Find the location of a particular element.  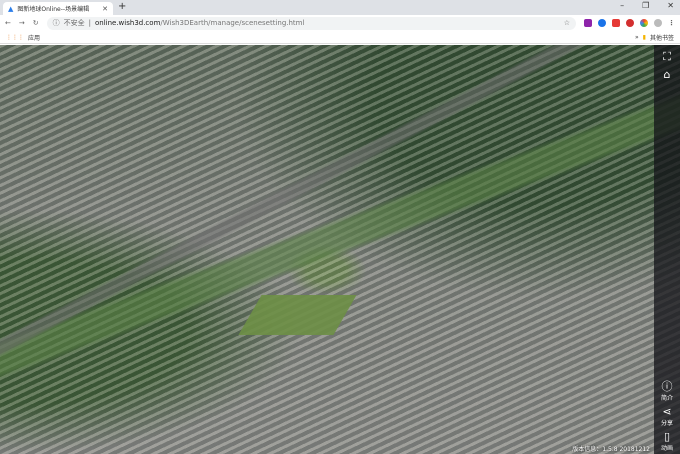

folder-icon: ▮ is located at coordinates (644, 37).